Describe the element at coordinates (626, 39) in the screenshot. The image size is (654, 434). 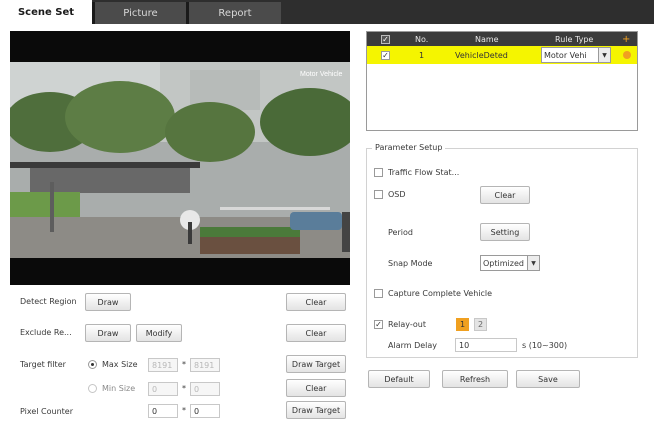
I see `add-rule-icon: +` at that location.